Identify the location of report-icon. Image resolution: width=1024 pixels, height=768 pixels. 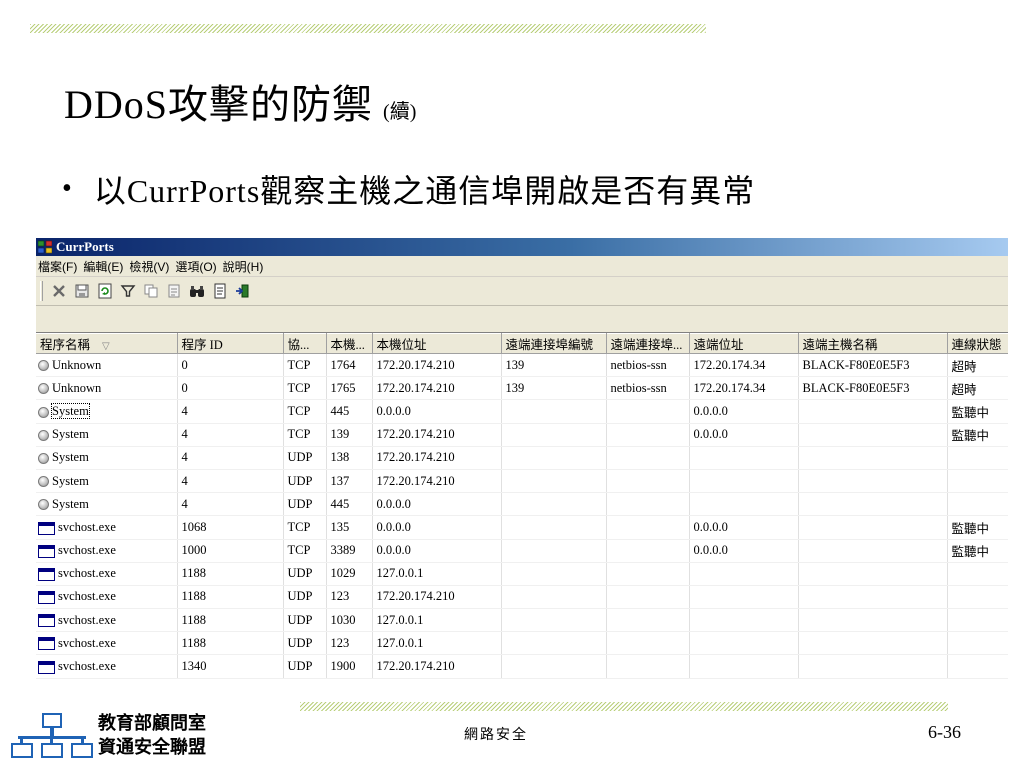
(220, 291).